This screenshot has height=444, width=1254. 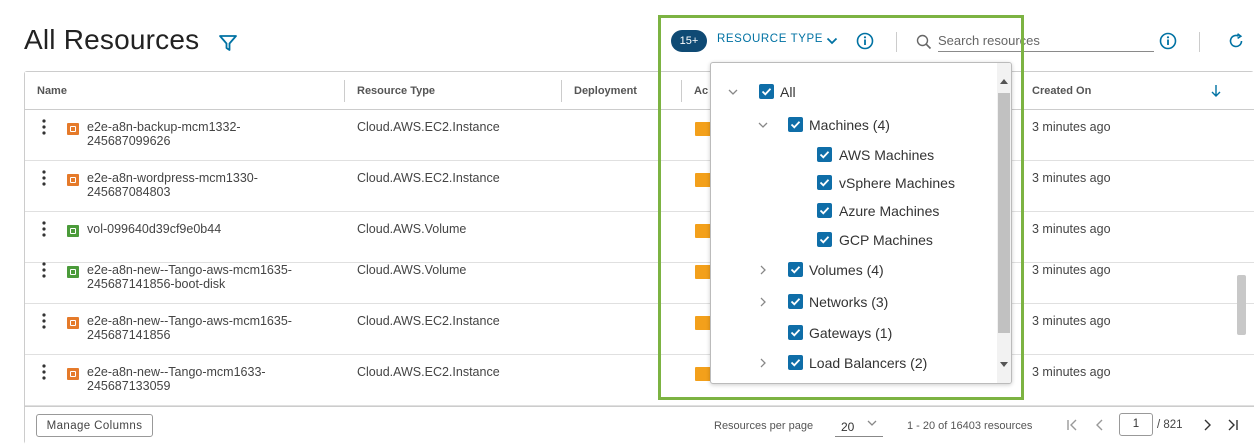 I want to click on dropdown-item-gateways: Gateways (1), so click(x=854, y=333).